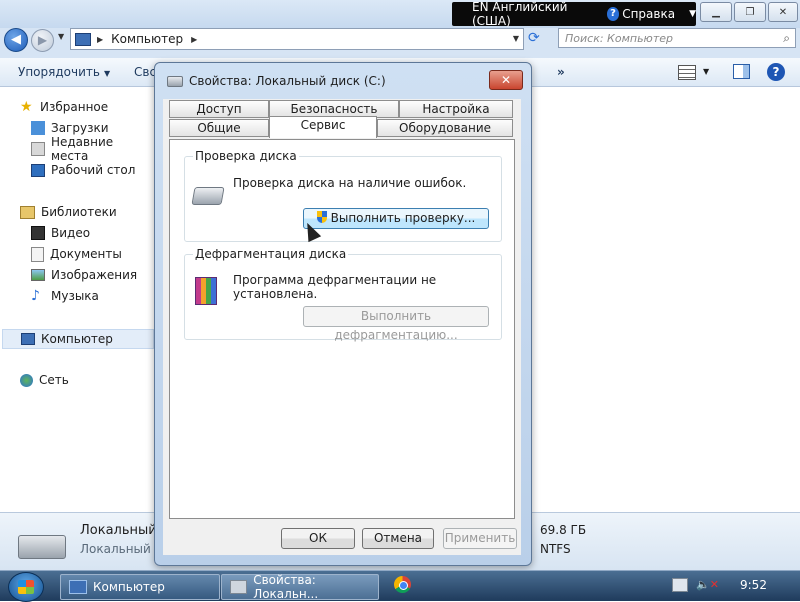  I want to click on drive-type: Локальный д, so click(121, 549).